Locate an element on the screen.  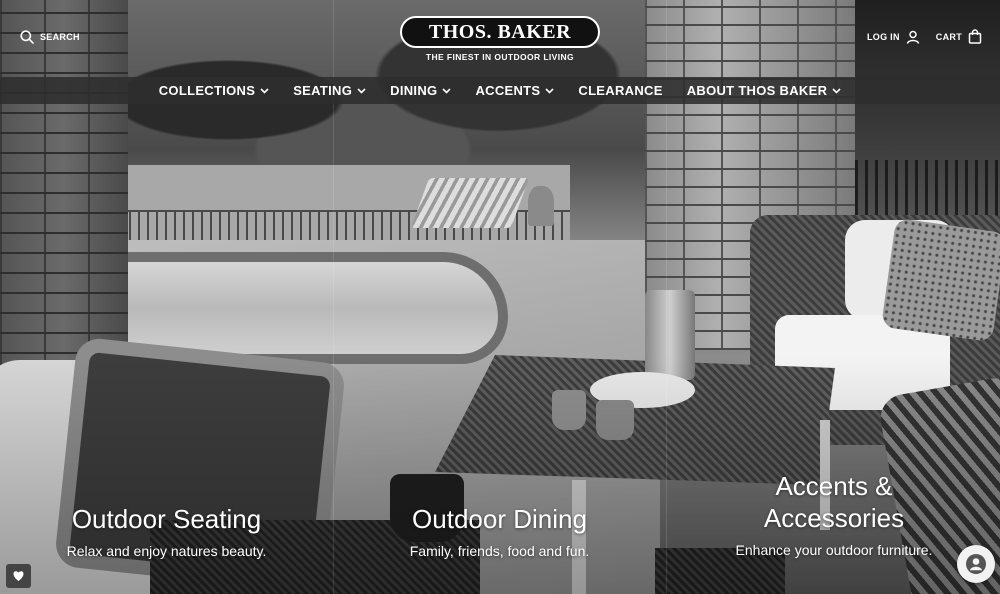
panel-subtitle: Family, friends, food and fun. is located at coordinates (499, 551).